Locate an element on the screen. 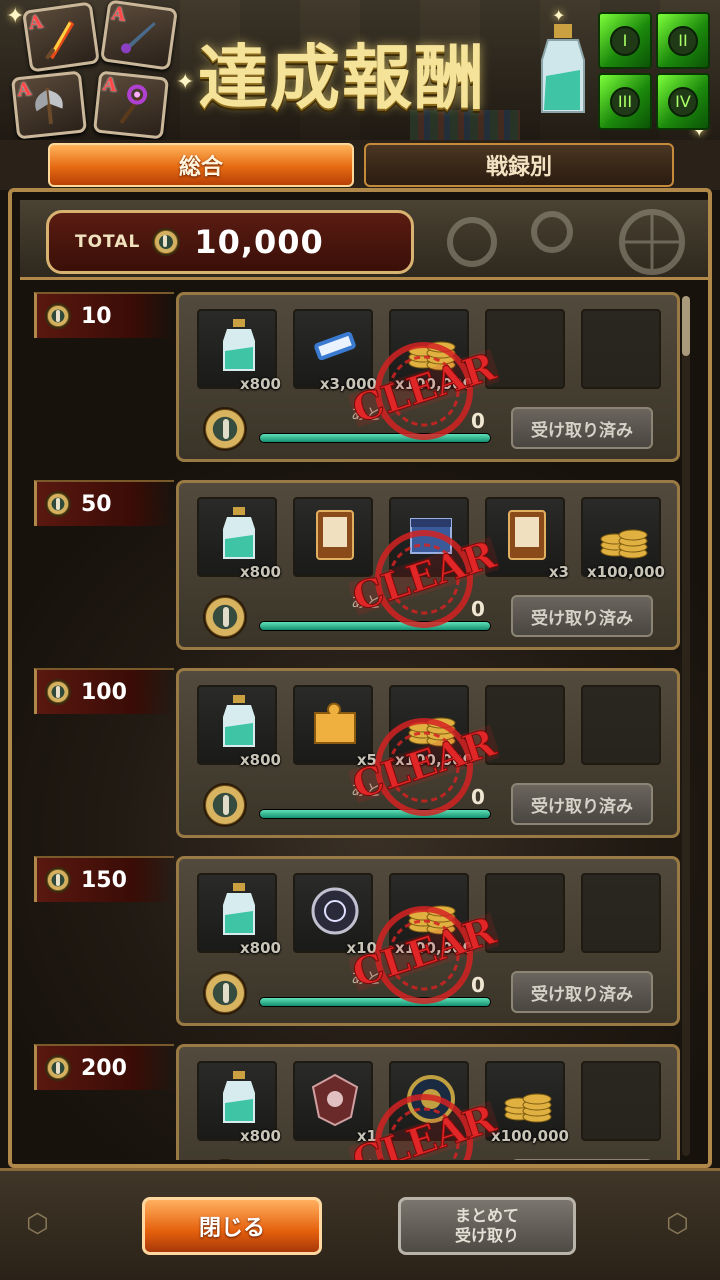  footer-bar: ⬡ ⬡ 閉じる まとめて 受け取り is located at coordinates (360, 1224).